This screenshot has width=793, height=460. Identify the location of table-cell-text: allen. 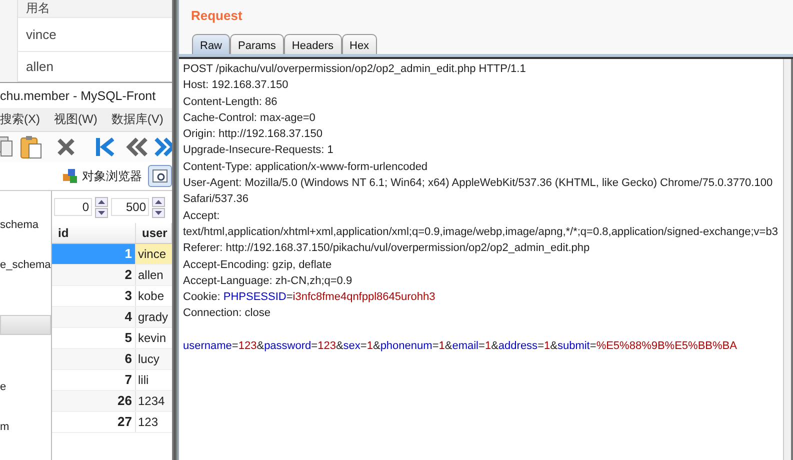
(150, 275).